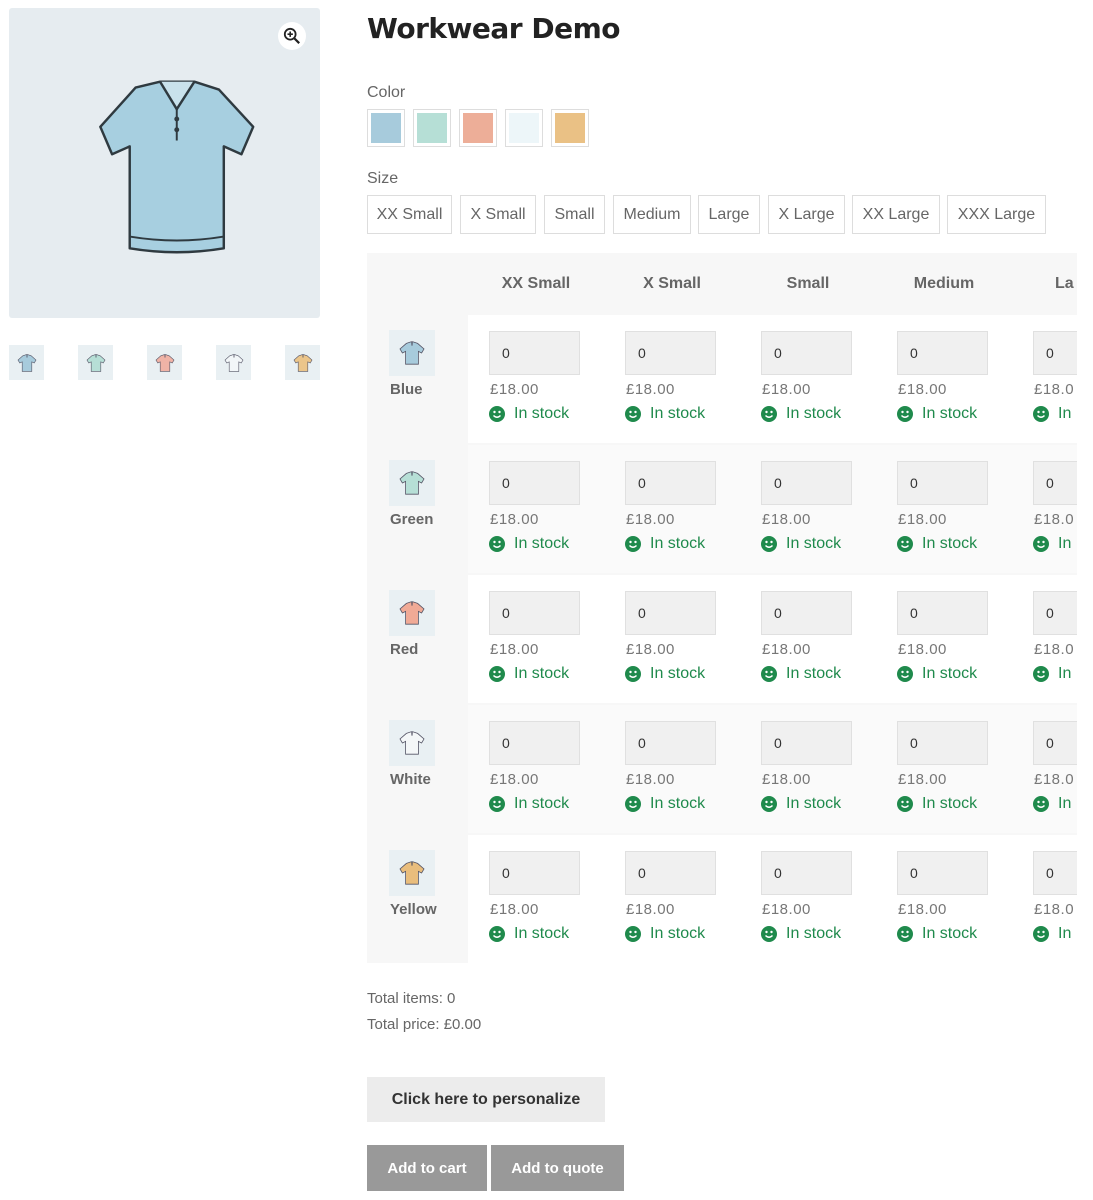 The height and width of the screenshot is (1200, 1093). I want to click on color-swatch-blue, so click(386, 128).